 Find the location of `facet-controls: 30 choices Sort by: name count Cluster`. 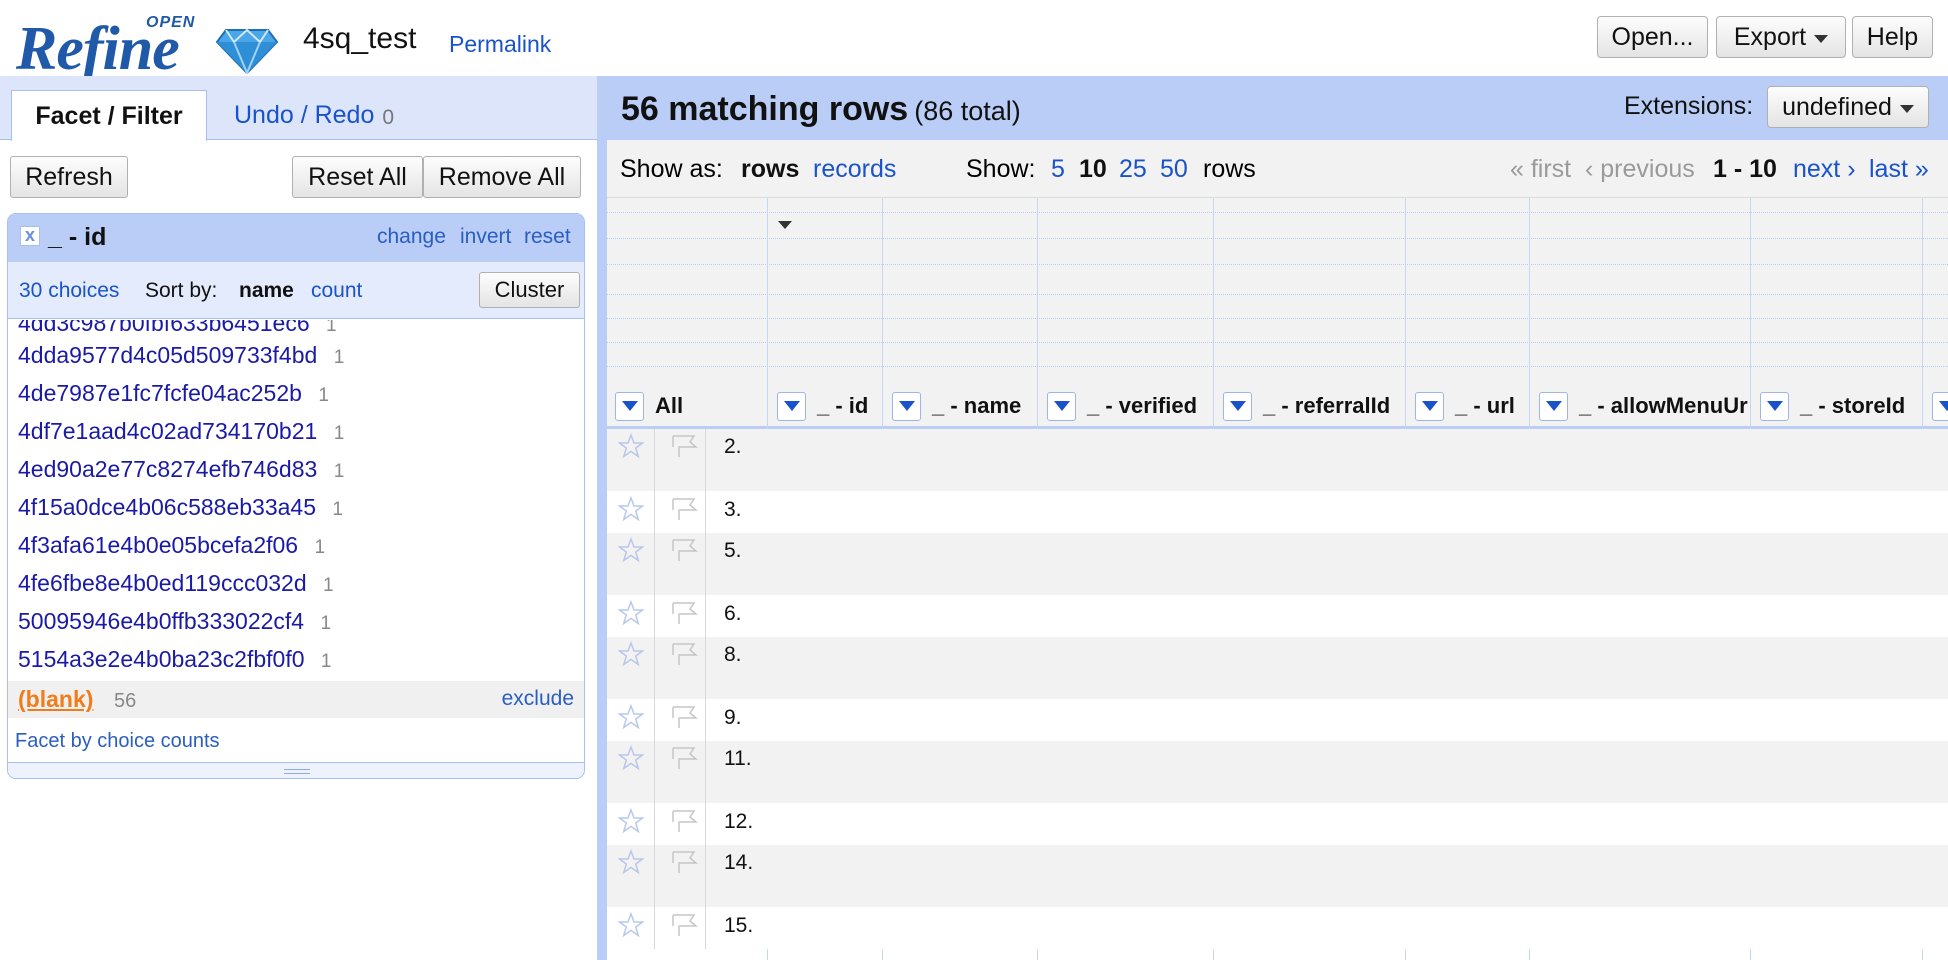

facet-controls: 30 choices Sort by: name count Cluster is located at coordinates (296, 290).